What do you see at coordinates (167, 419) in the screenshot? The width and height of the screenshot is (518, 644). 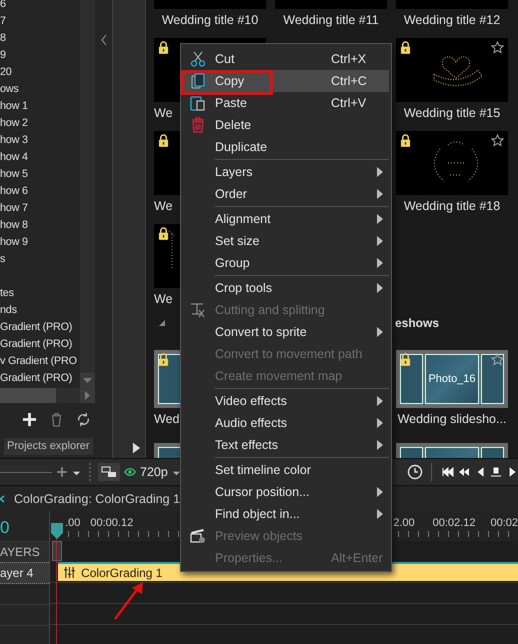 I see `template-title: Wed` at bounding box center [167, 419].